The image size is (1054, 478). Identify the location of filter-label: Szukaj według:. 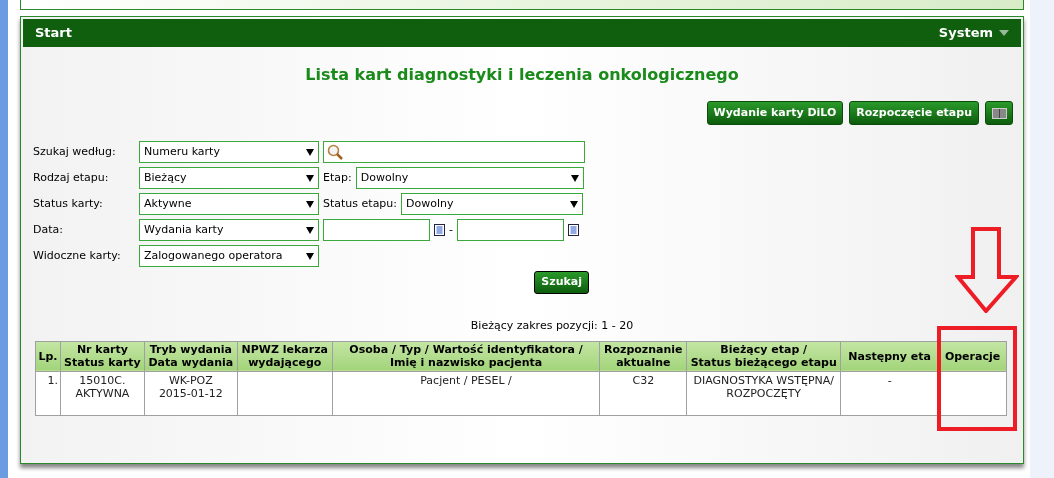
(75, 151).